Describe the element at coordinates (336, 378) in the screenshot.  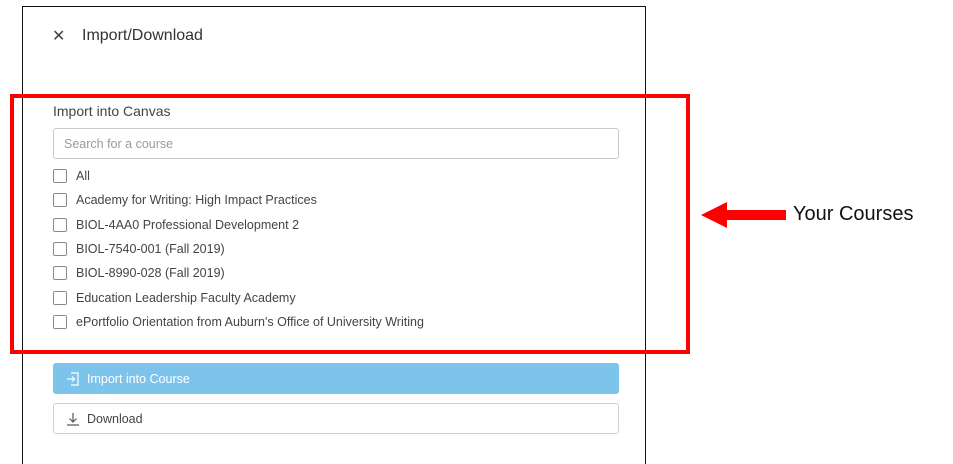
I see `import-into-course-button: Import into Course` at that location.